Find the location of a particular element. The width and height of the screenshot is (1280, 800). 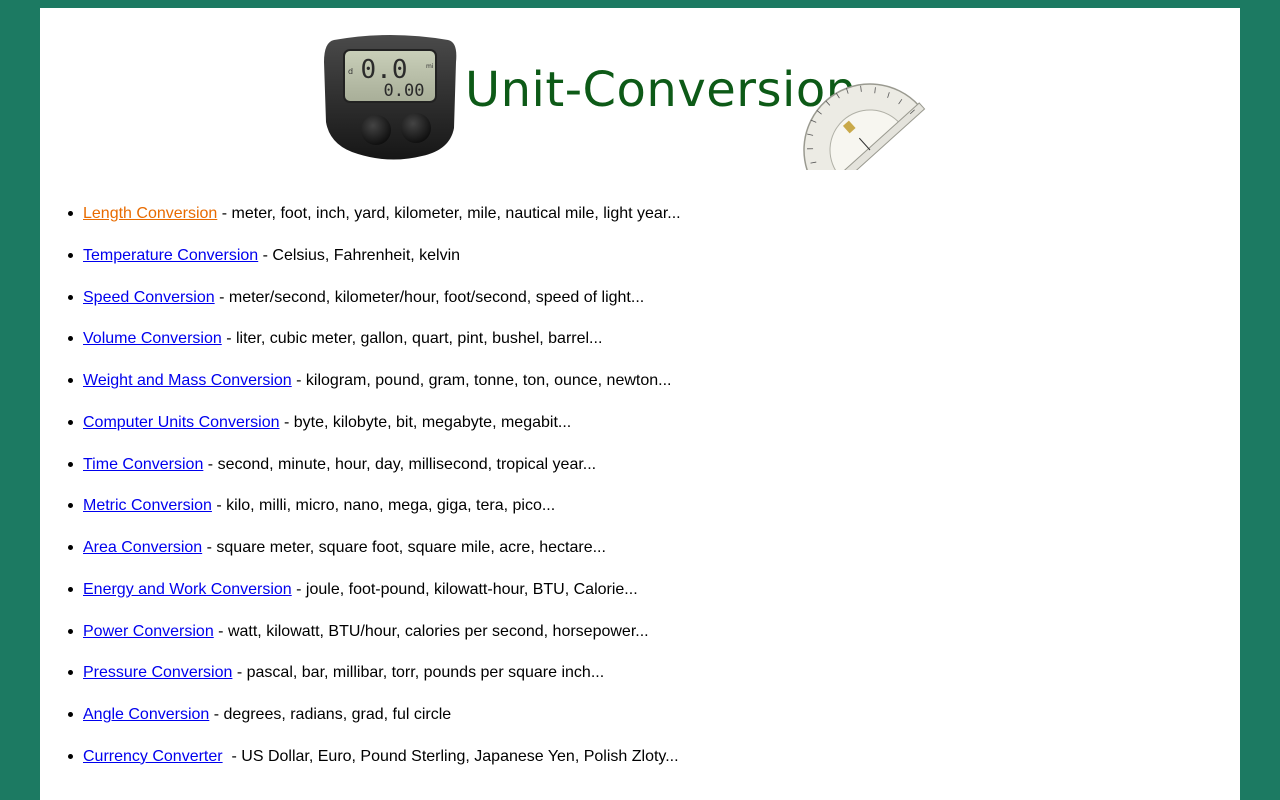

odometer-unit: mi is located at coordinates (430, 66).